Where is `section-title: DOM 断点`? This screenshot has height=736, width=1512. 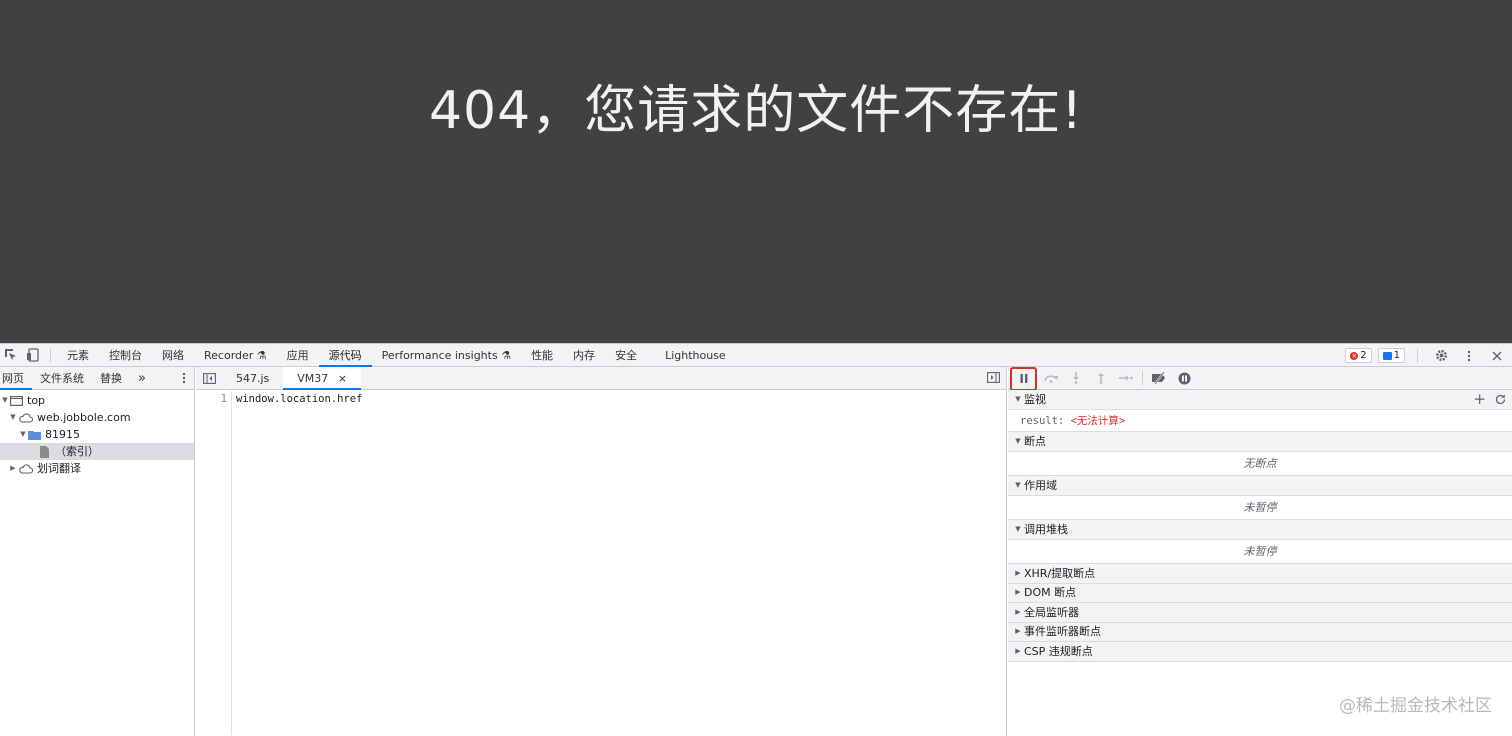 section-title: DOM 断点 is located at coordinates (1050, 593).